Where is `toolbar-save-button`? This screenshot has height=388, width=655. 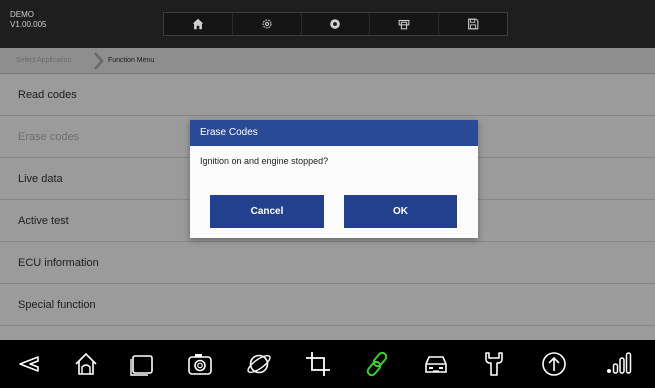 toolbar-save-button is located at coordinates (473, 24).